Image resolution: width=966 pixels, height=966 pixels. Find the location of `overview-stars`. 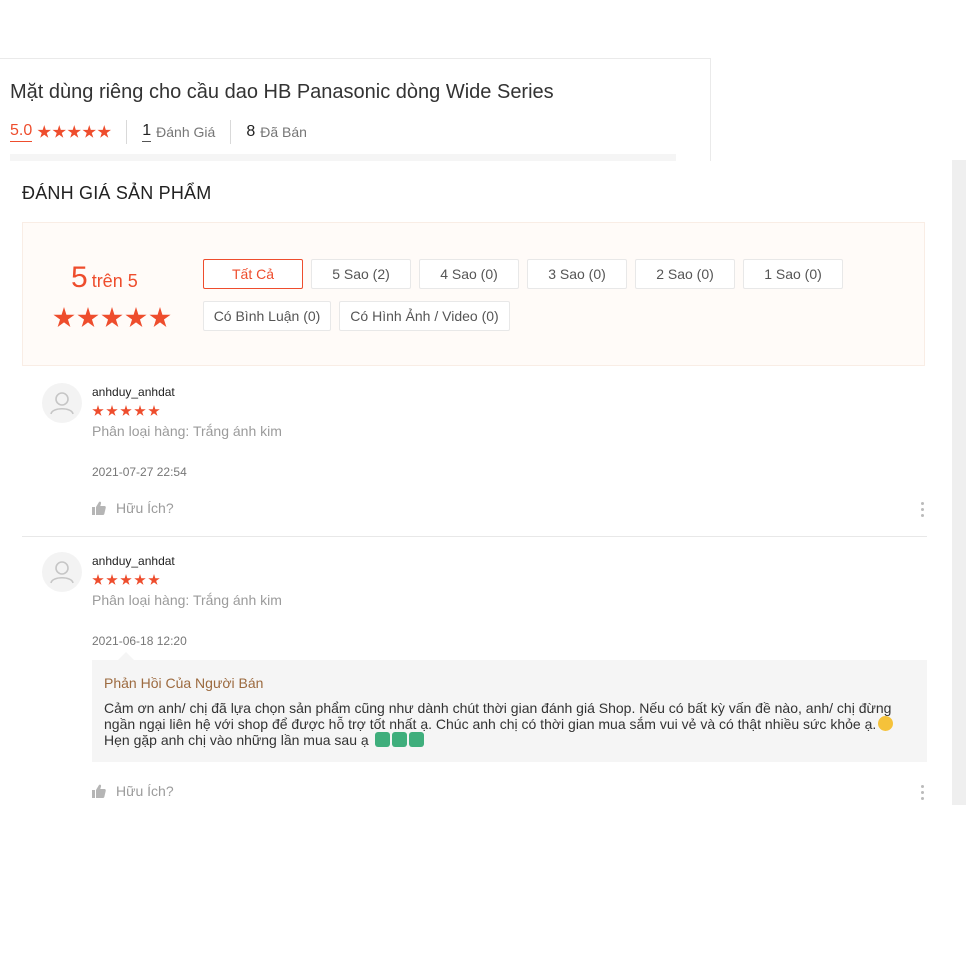

overview-stars is located at coordinates (112, 318).